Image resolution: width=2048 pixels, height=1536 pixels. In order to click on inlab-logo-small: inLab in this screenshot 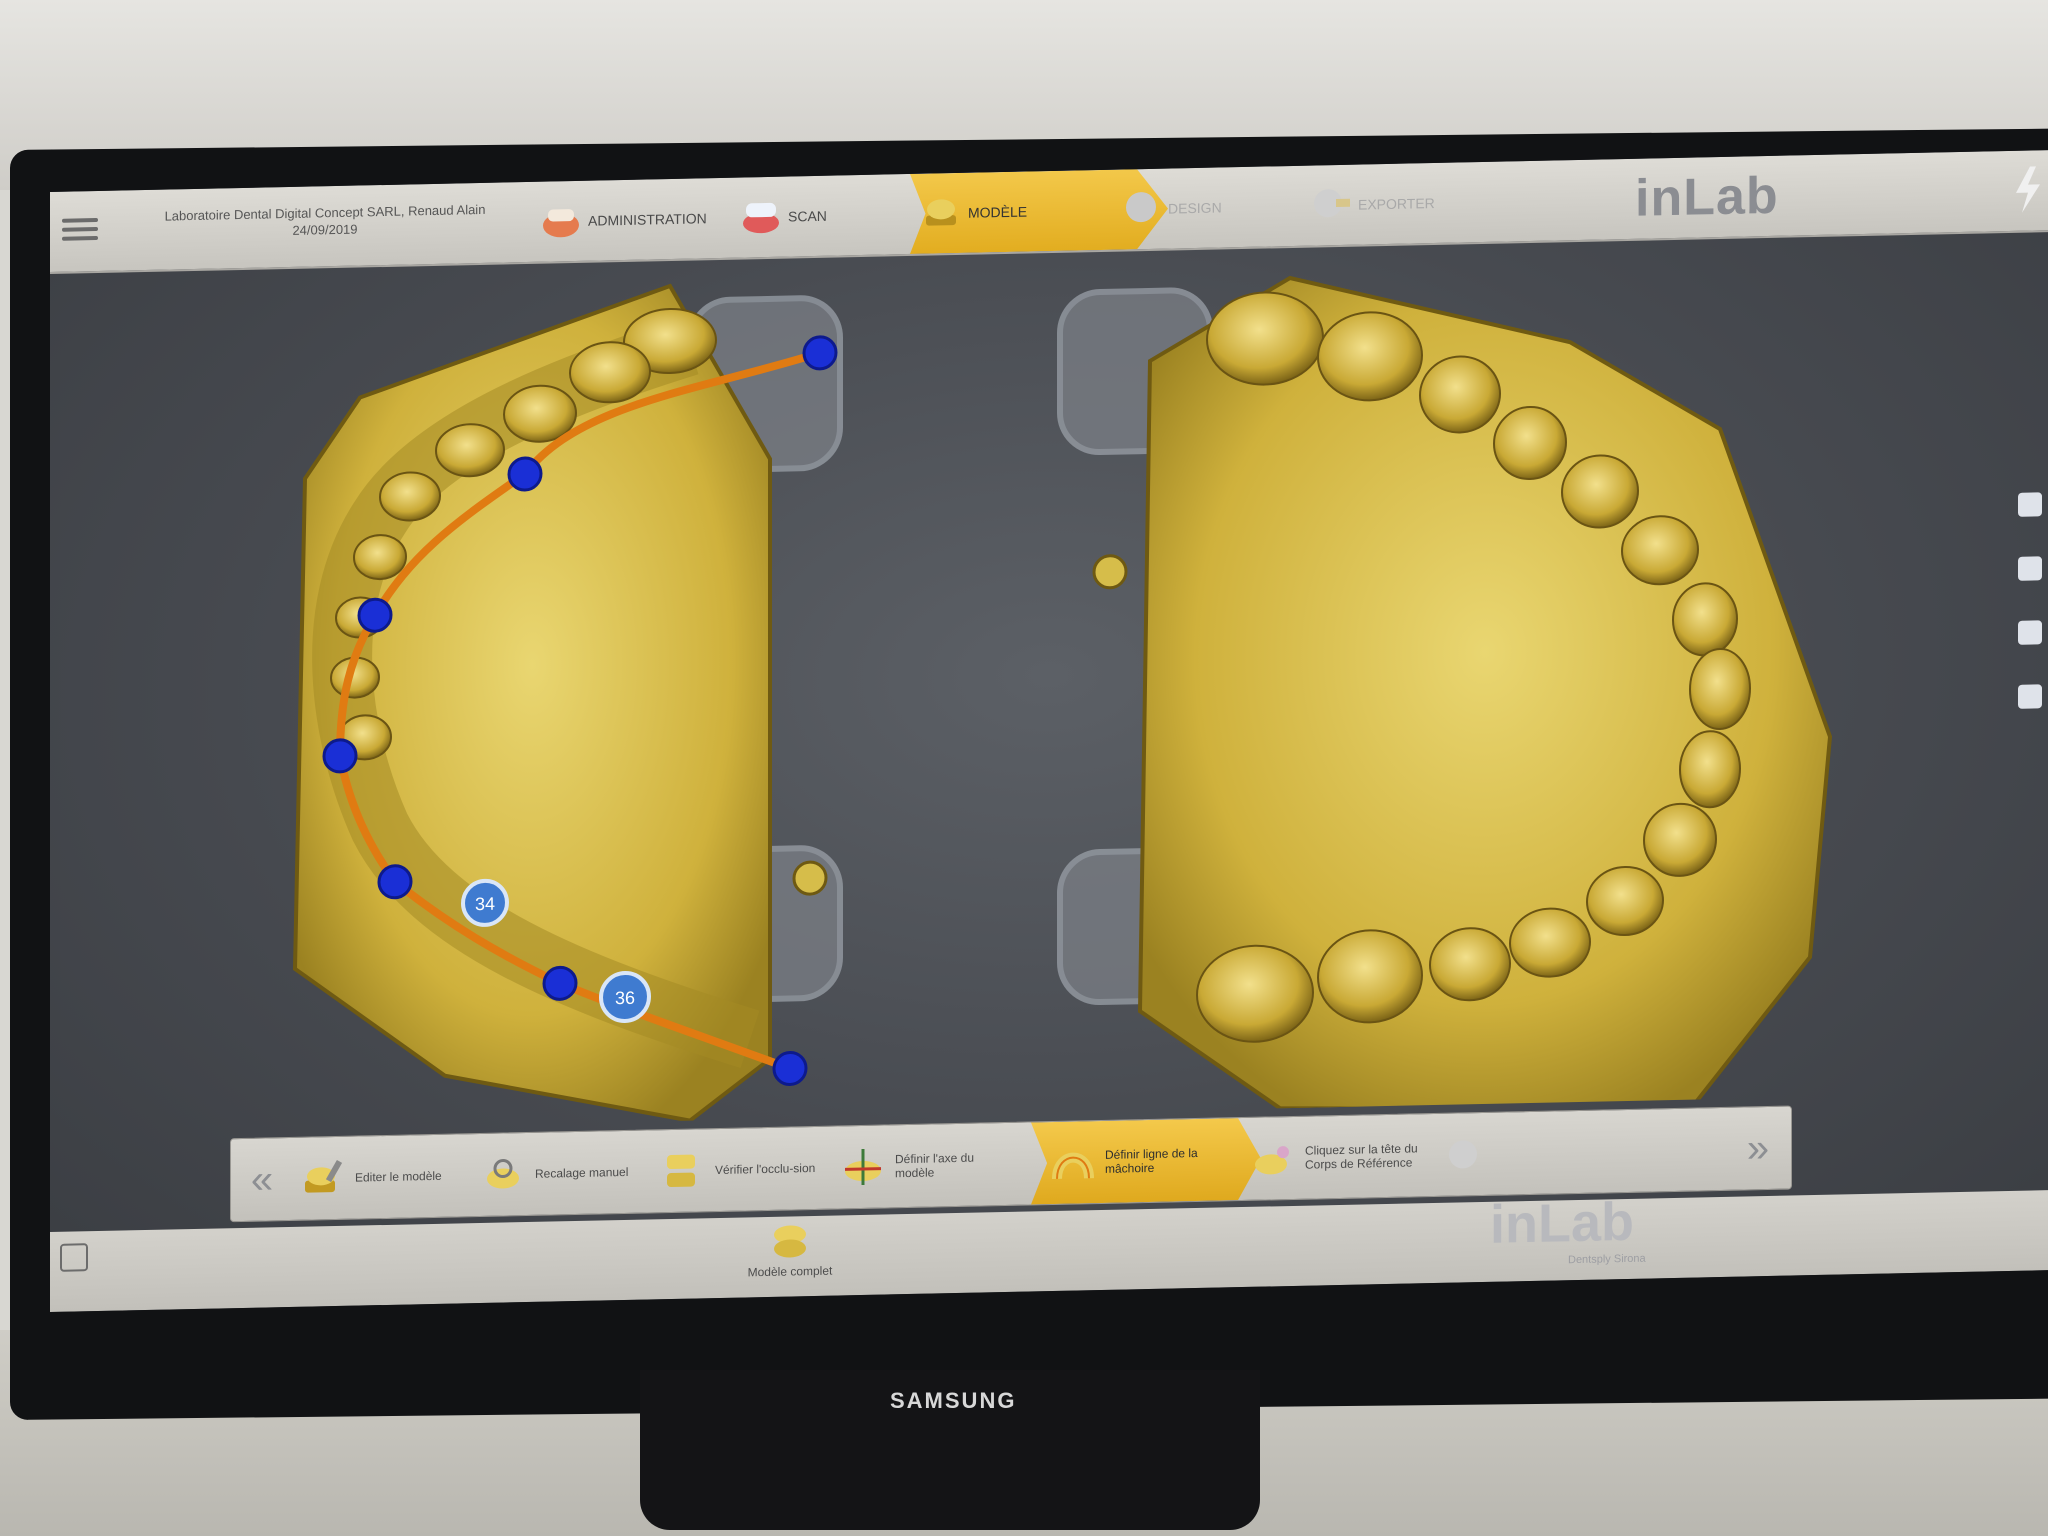, I will do `click(1562, 1223)`.